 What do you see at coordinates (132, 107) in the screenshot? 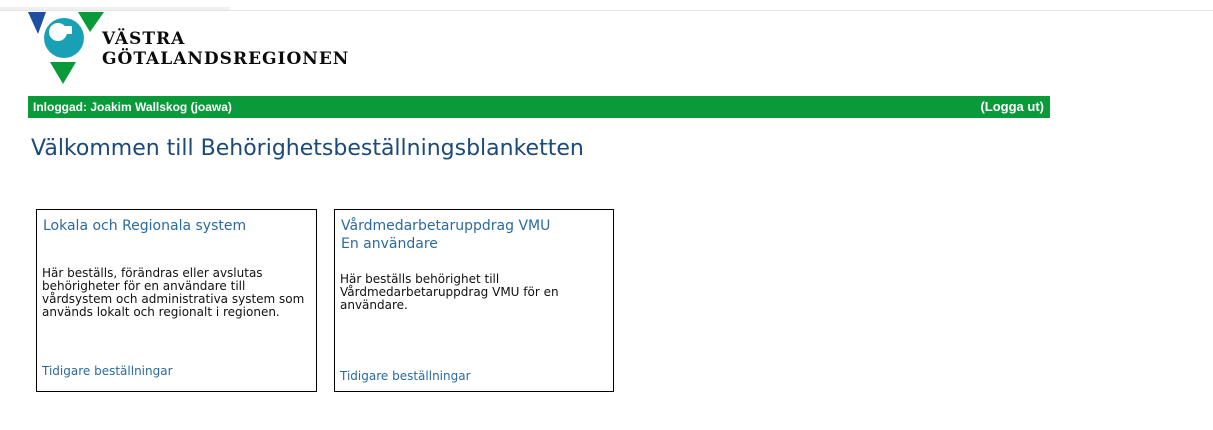
I see `logged-in-user-label: Inloggad: Joakim Wallskog (joawa)` at bounding box center [132, 107].